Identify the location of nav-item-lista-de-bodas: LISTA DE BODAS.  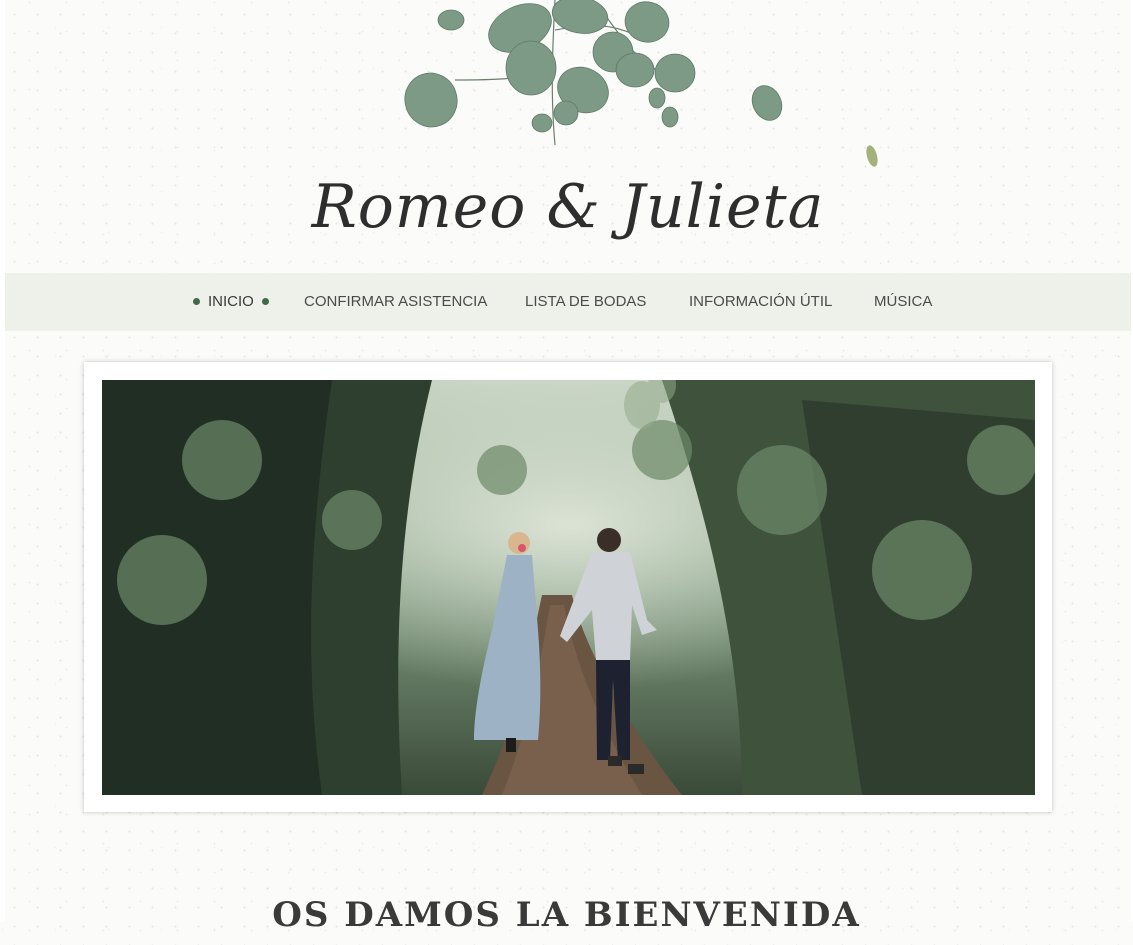
(585, 302).